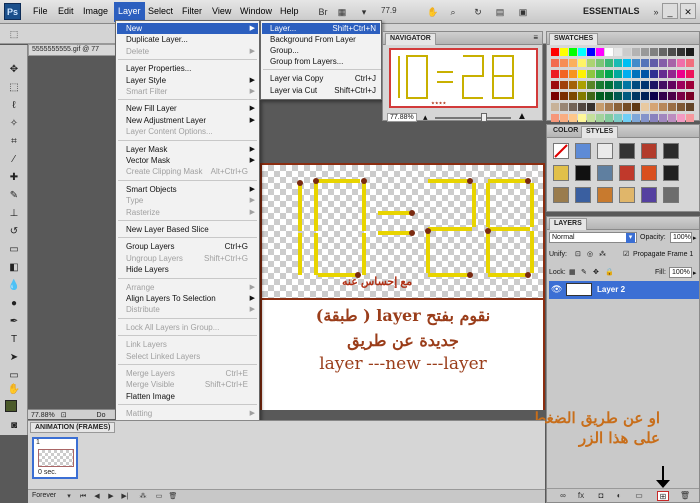 The image size is (700, 503). I want to click on fill-input: 100%, so click(680, 272).